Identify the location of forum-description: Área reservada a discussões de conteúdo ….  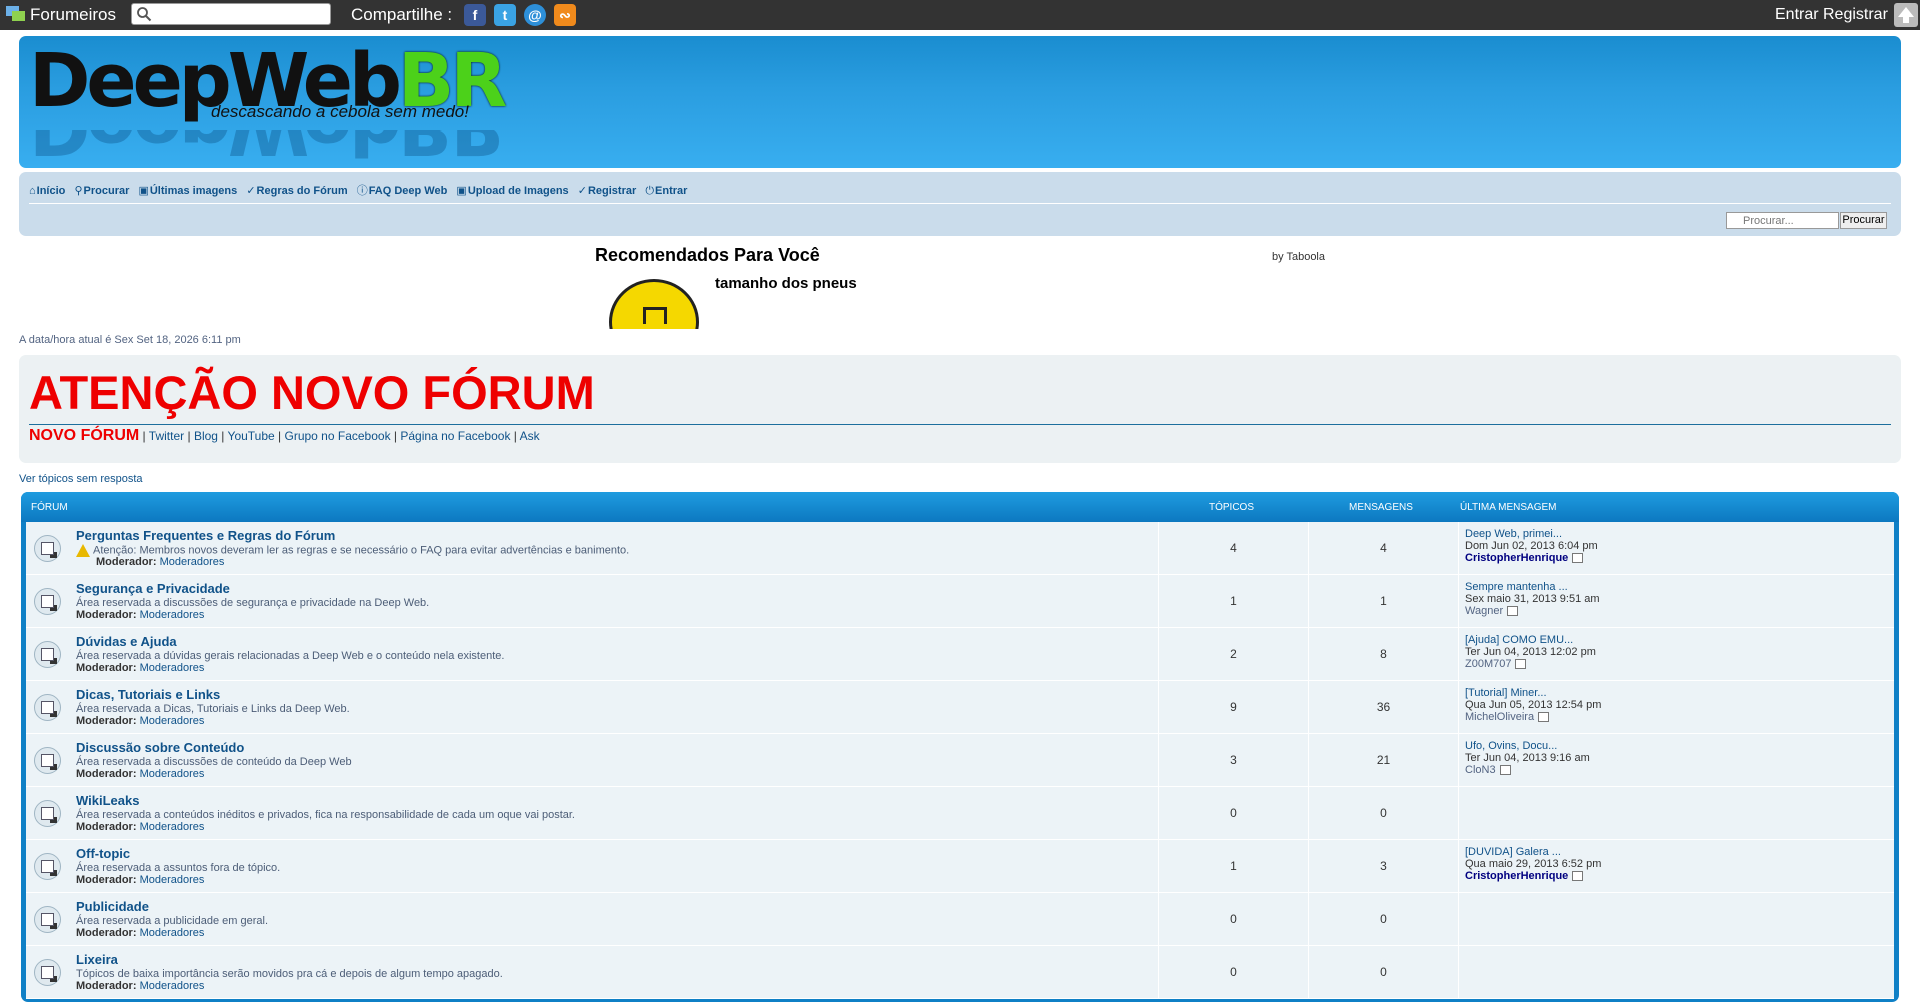
(214, 762).